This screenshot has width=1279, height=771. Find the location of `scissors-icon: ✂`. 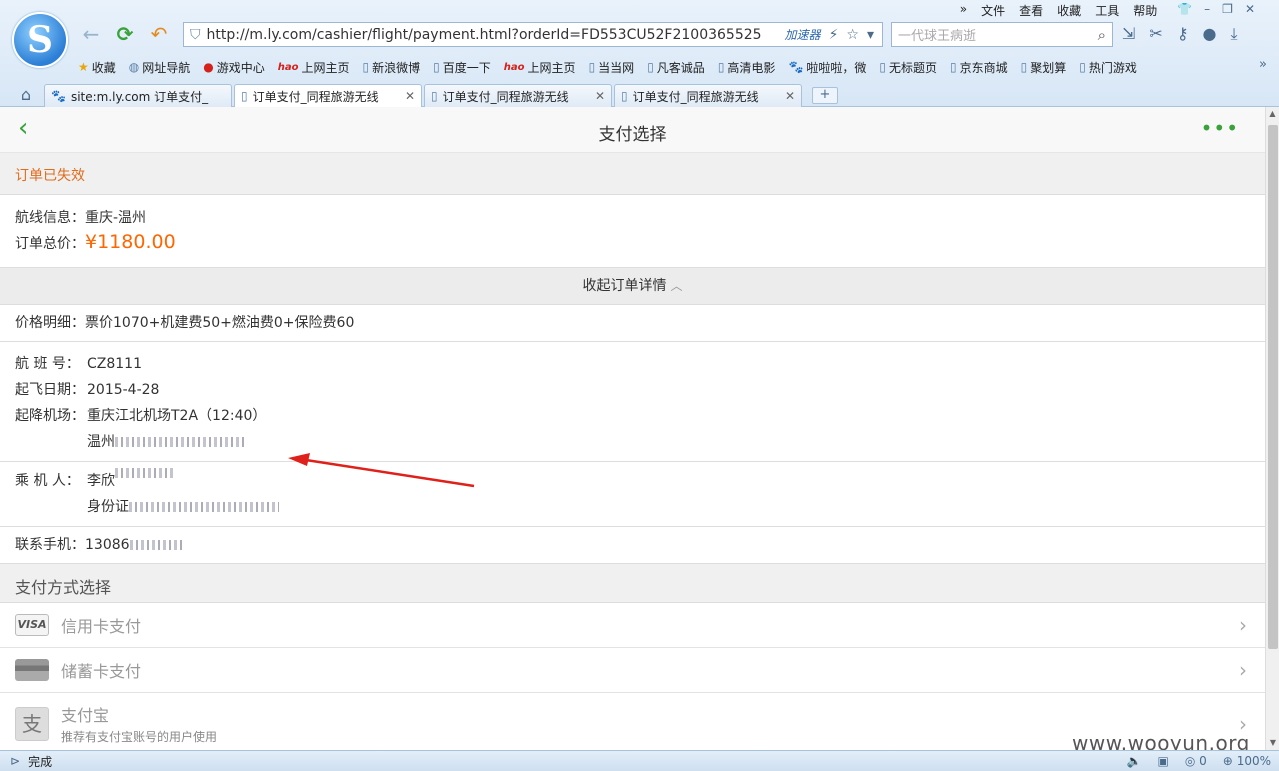

scissors-icon: ✂ is located at coordinates (1155, 34).